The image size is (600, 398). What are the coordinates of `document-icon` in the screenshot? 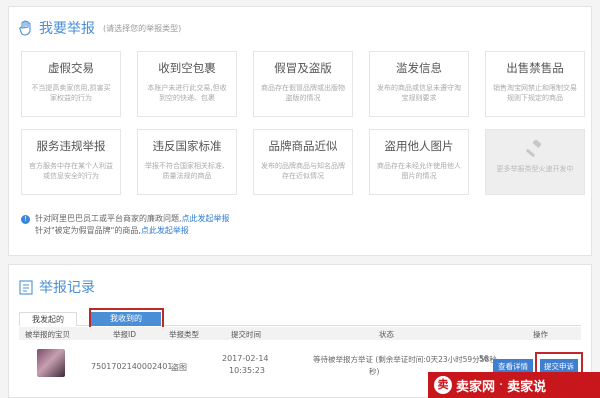 It's located at (26, 287).